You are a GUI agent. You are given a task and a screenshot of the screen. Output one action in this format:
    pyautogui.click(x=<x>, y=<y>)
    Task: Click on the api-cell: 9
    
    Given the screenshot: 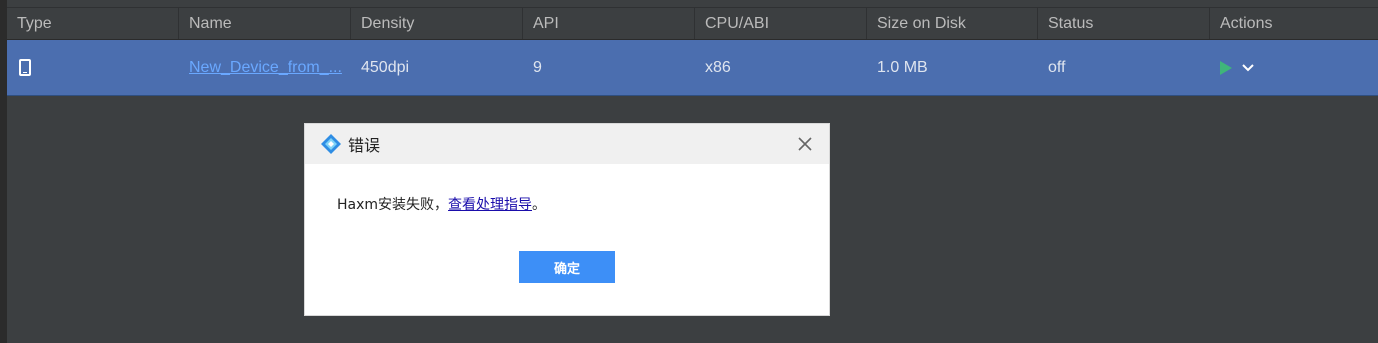 What is the action you would take?
    pyautogui.click(x=537, y=67)
    